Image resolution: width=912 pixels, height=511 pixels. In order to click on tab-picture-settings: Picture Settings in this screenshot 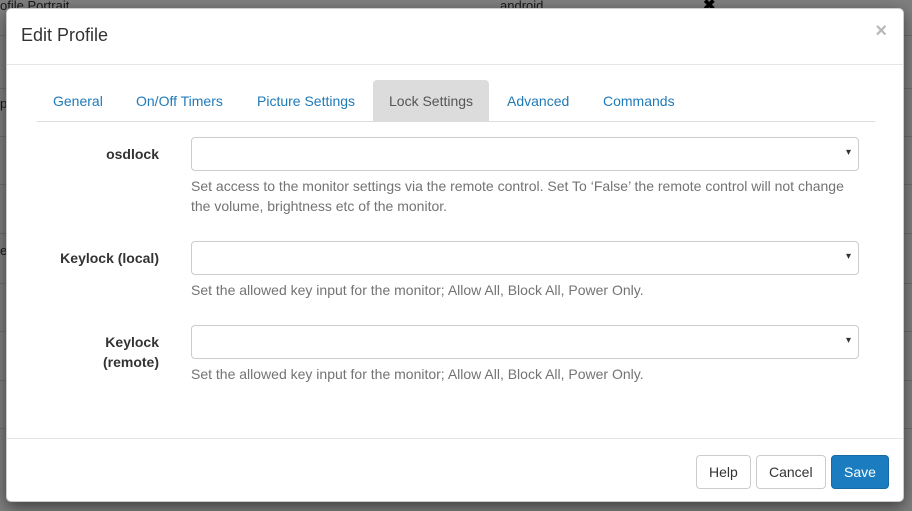, I will do `click(306, 100)`.